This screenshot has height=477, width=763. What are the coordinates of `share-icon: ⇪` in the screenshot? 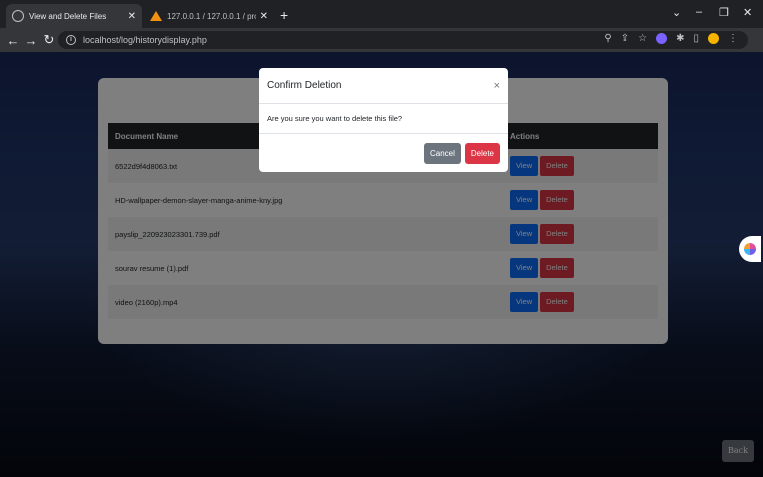 It's located at (625, 38).